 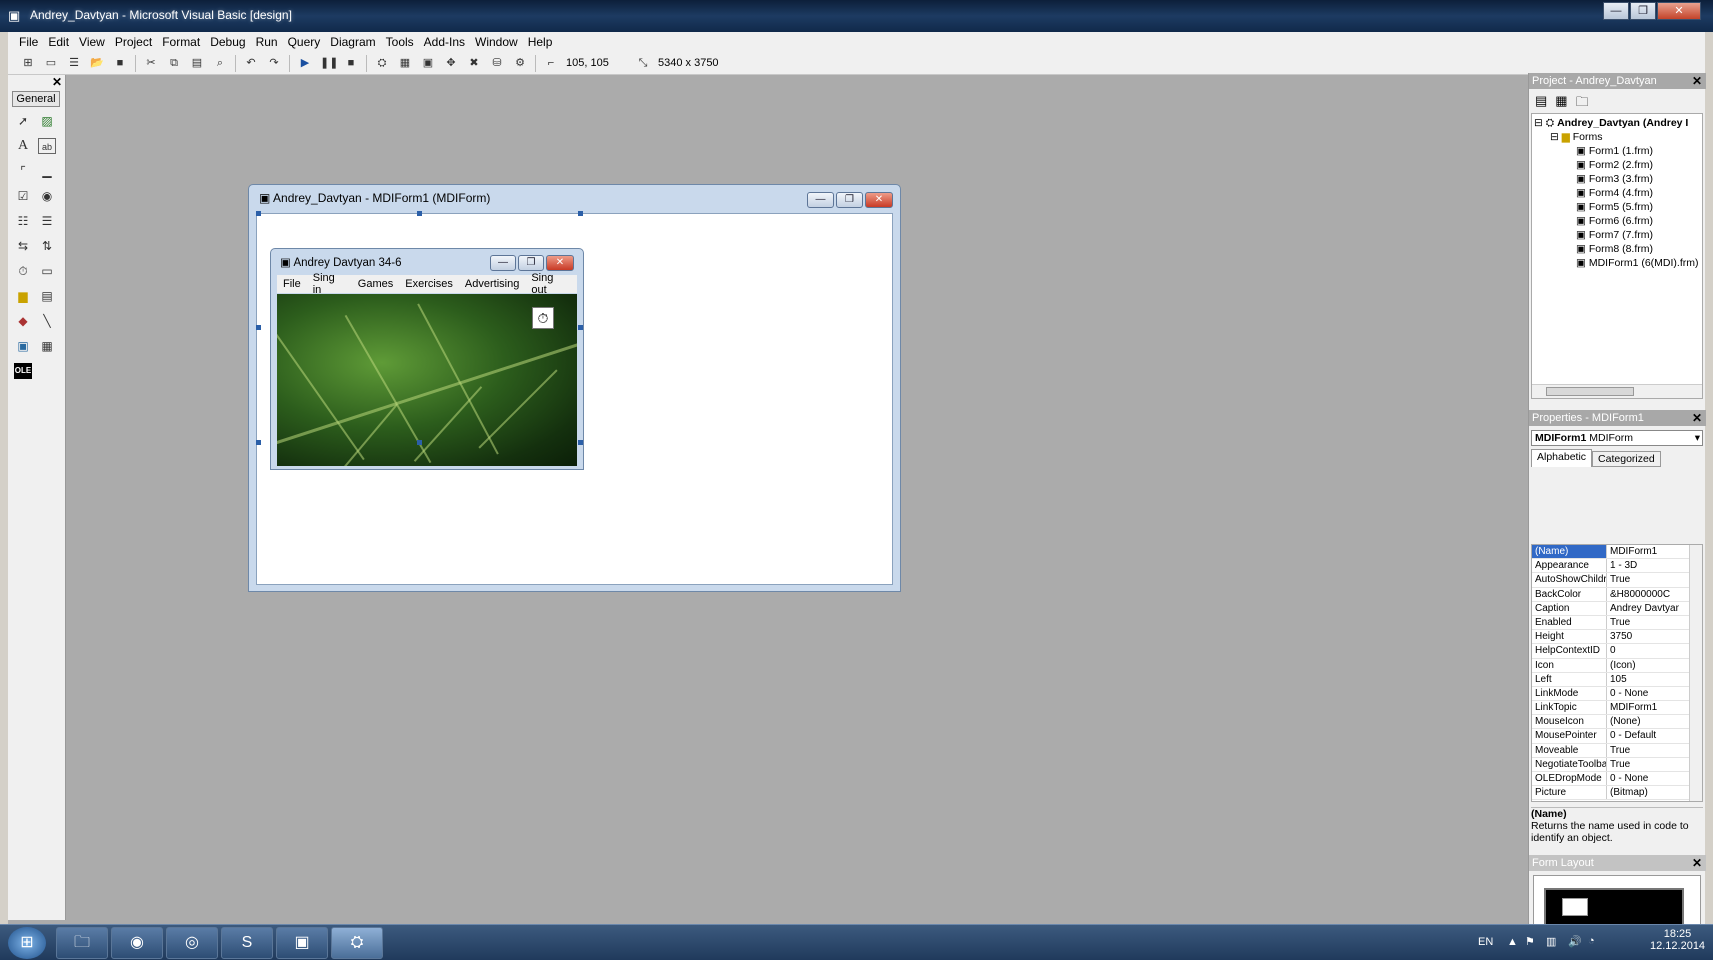 I want to click on tray-connection-icon: ◔, so click(x=1591, y=941).